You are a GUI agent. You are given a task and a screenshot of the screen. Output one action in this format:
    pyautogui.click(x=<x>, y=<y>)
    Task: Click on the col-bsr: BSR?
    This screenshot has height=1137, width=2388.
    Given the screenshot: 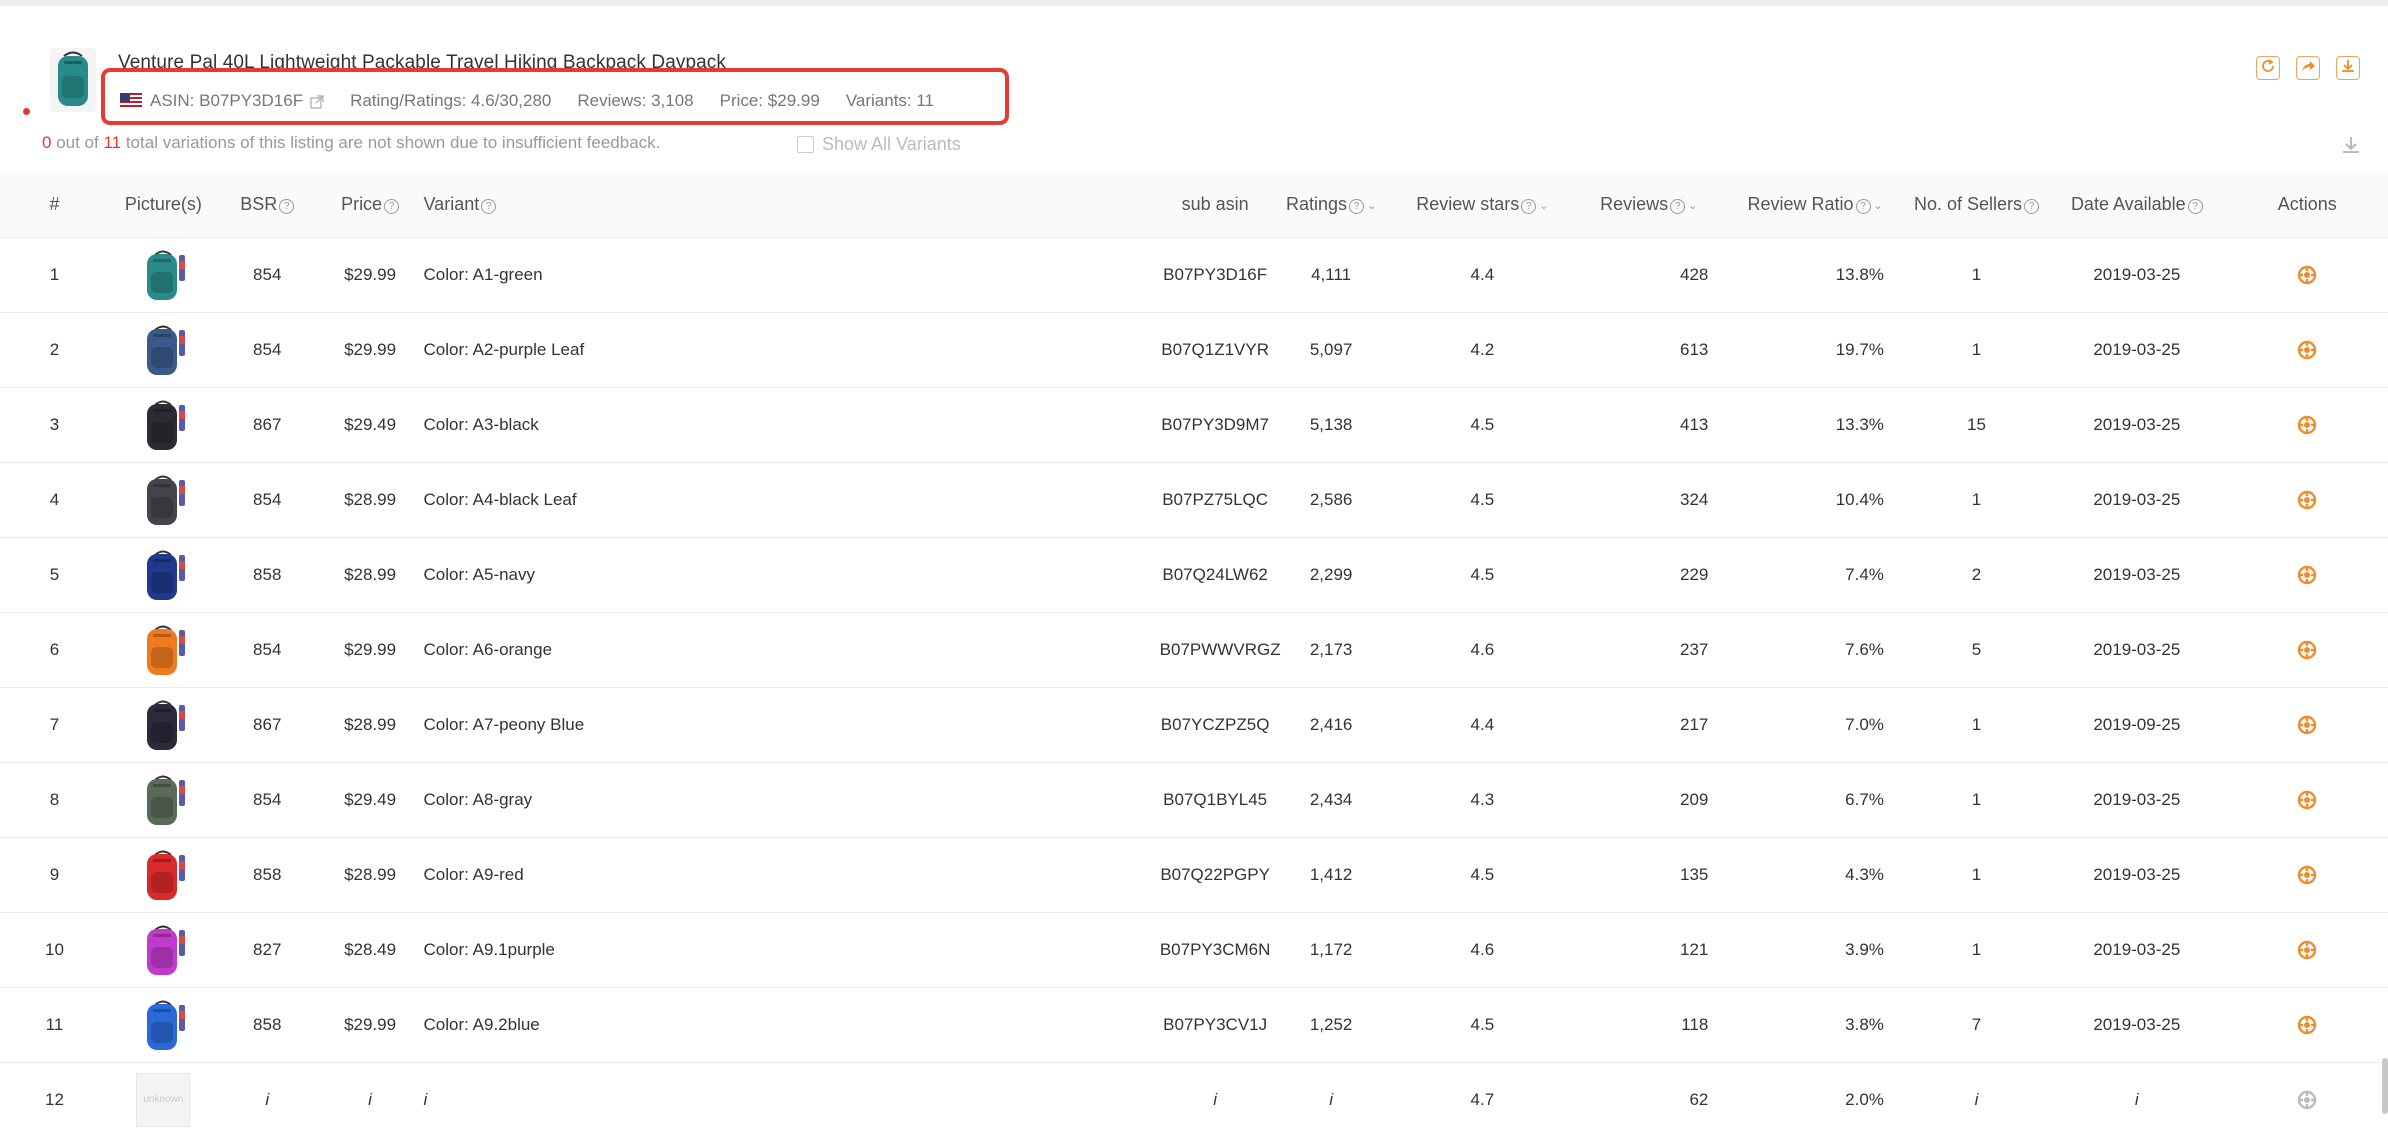 What is the action you would take?
    pyautogui.click(x=267, y=205)
    